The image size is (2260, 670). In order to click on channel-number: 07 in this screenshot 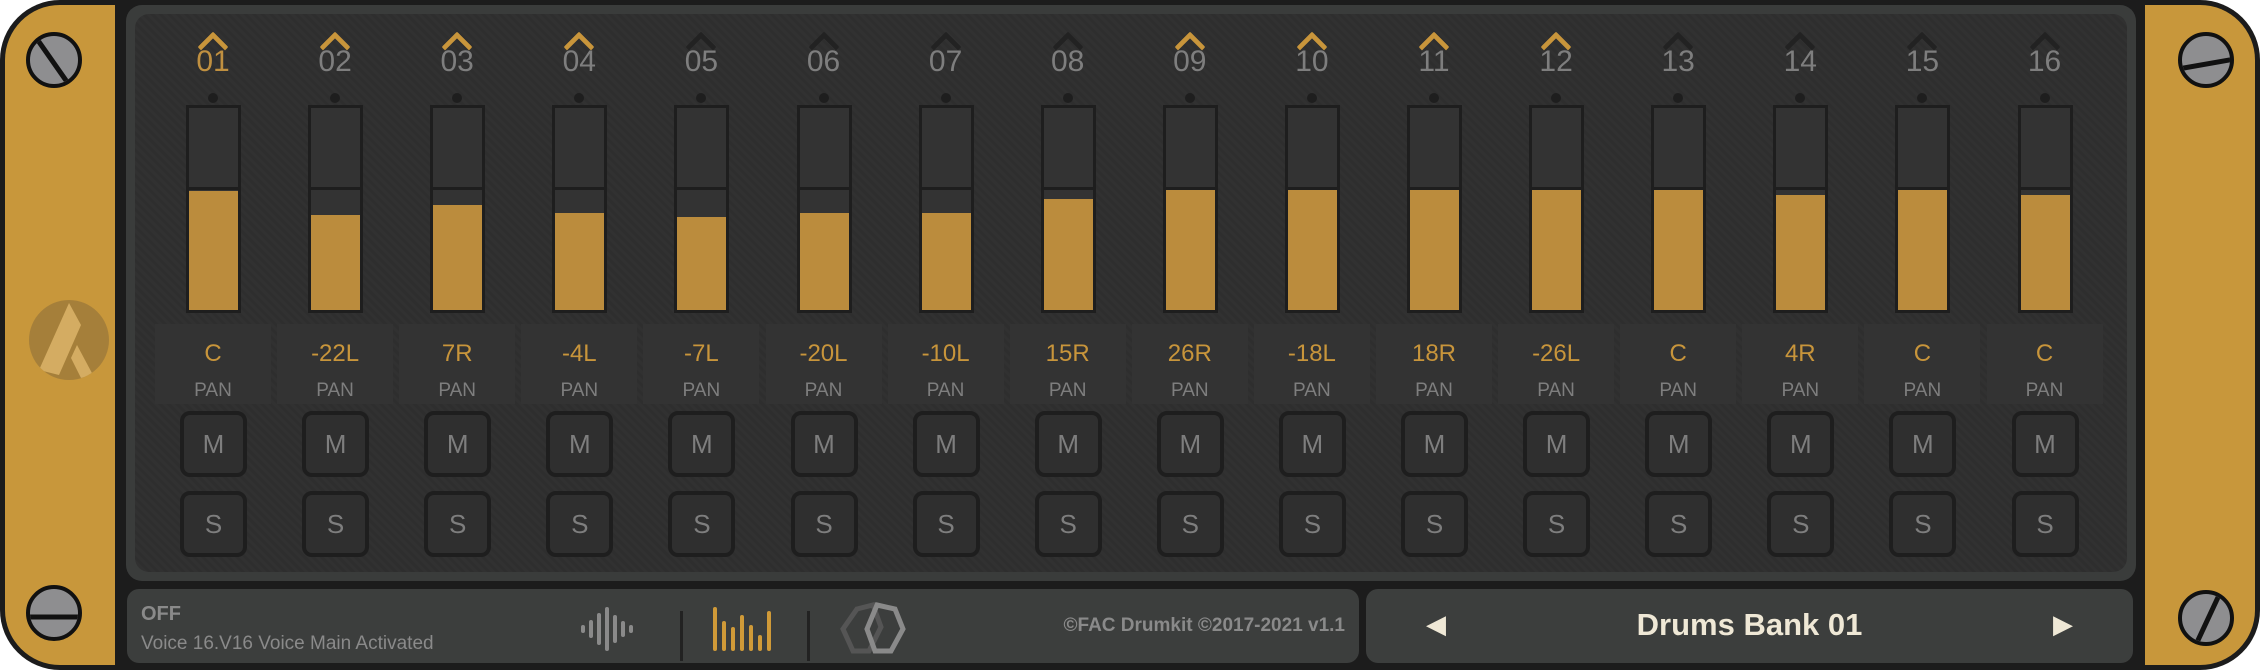, I will do `click(946, 62)`.